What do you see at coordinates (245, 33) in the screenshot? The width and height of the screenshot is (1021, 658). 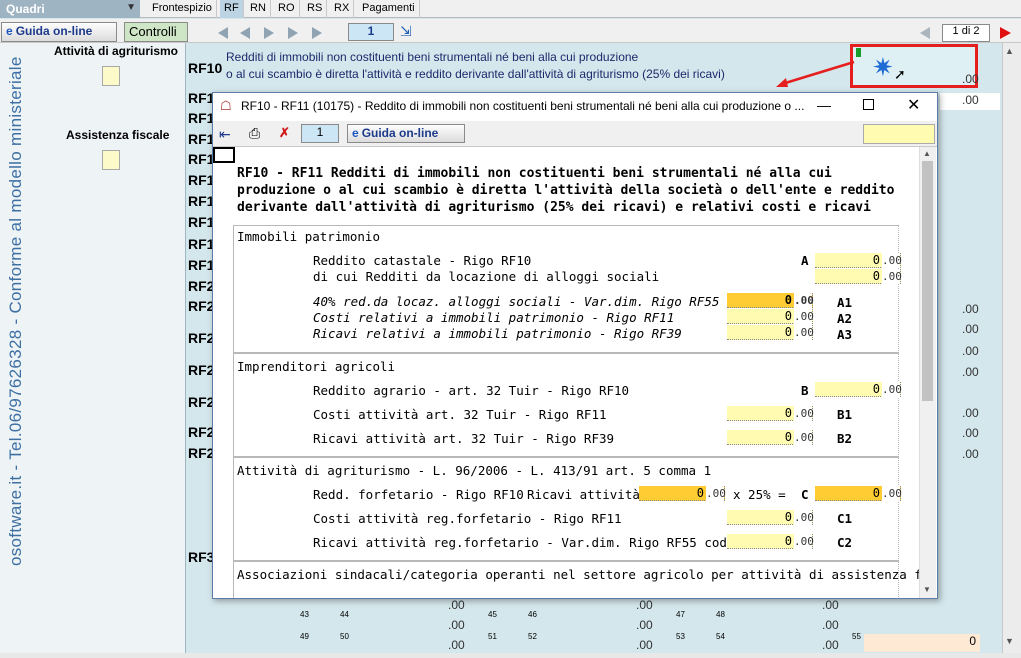 I see `prev-page-icon` at bounding box center [245, 33].